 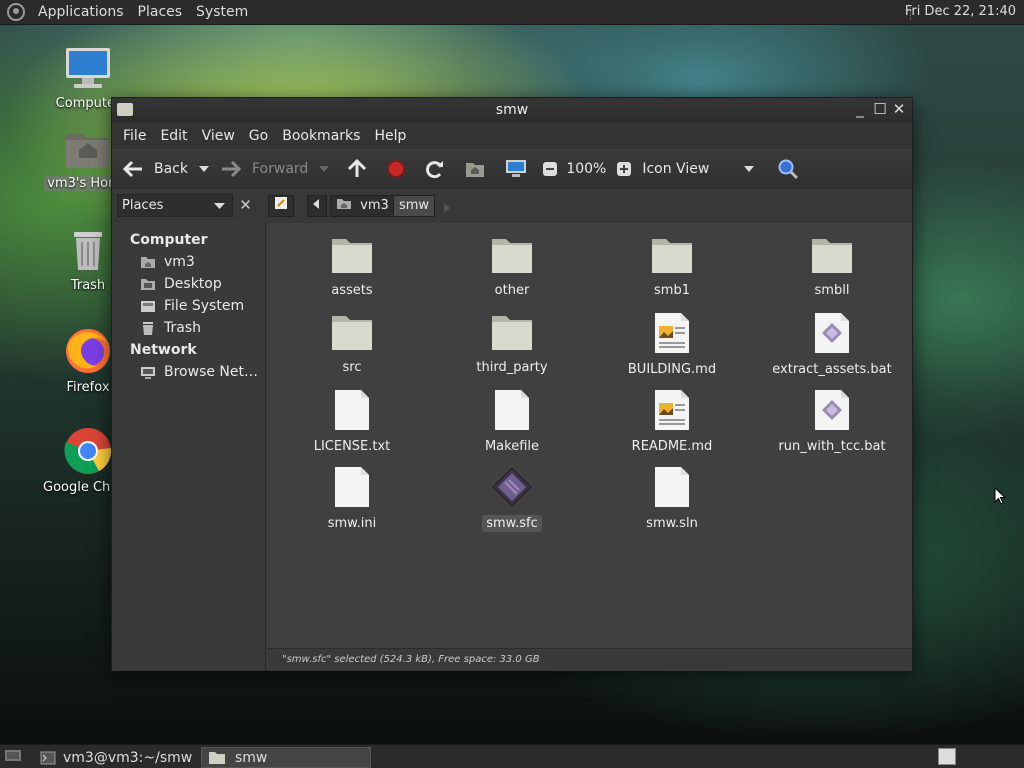 What do you see at coordinates (245, 205) in the screenshot?
I see `close-sidebar-button: ✕` at bounding box center [245, 205].